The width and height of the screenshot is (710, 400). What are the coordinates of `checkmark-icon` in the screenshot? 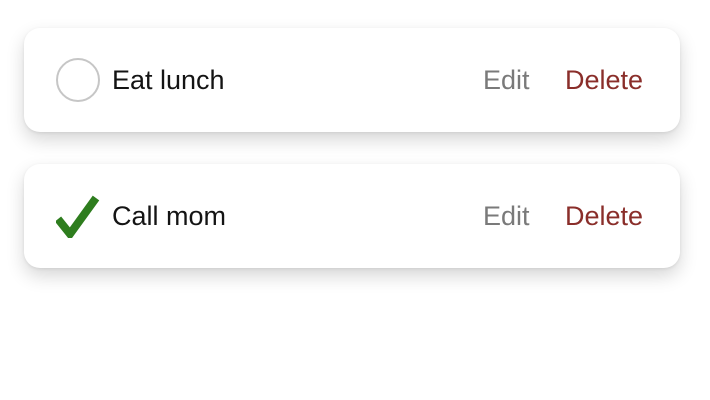 It's located at (78, 216).